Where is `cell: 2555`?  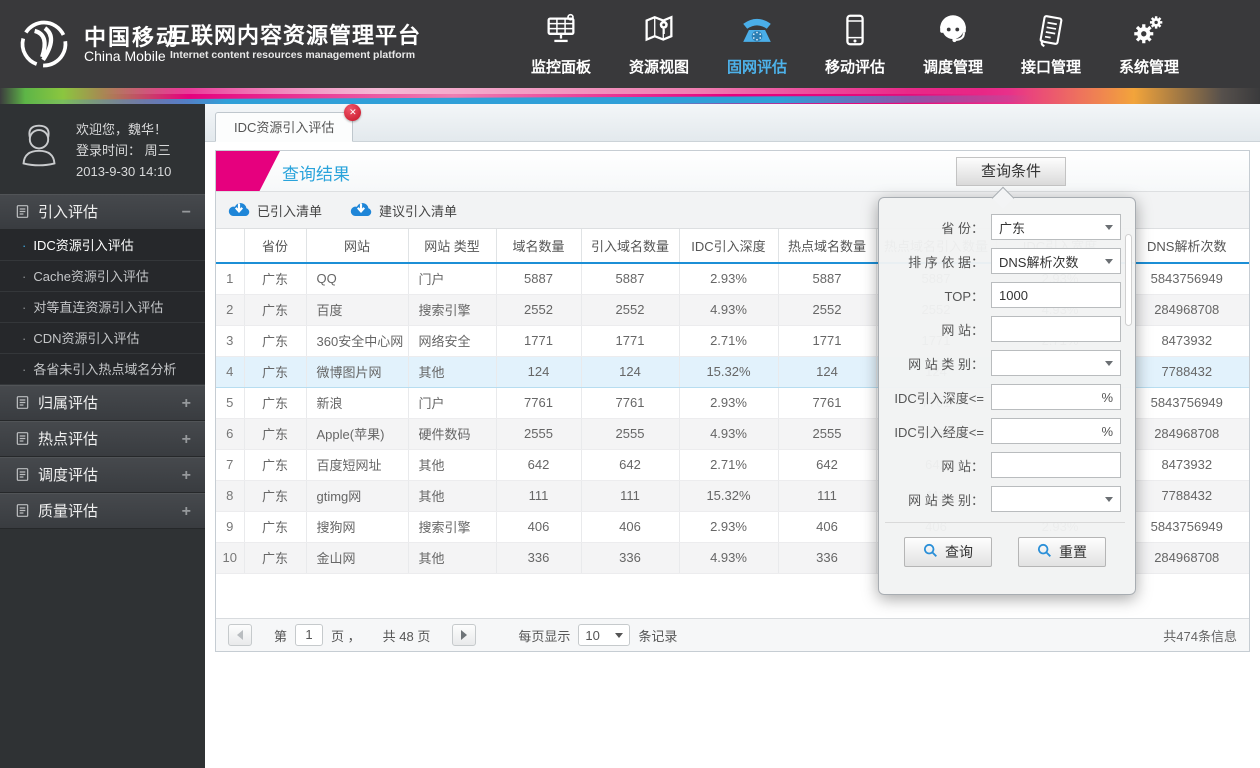
cell: 2555 is located at coordinates (826, 434).